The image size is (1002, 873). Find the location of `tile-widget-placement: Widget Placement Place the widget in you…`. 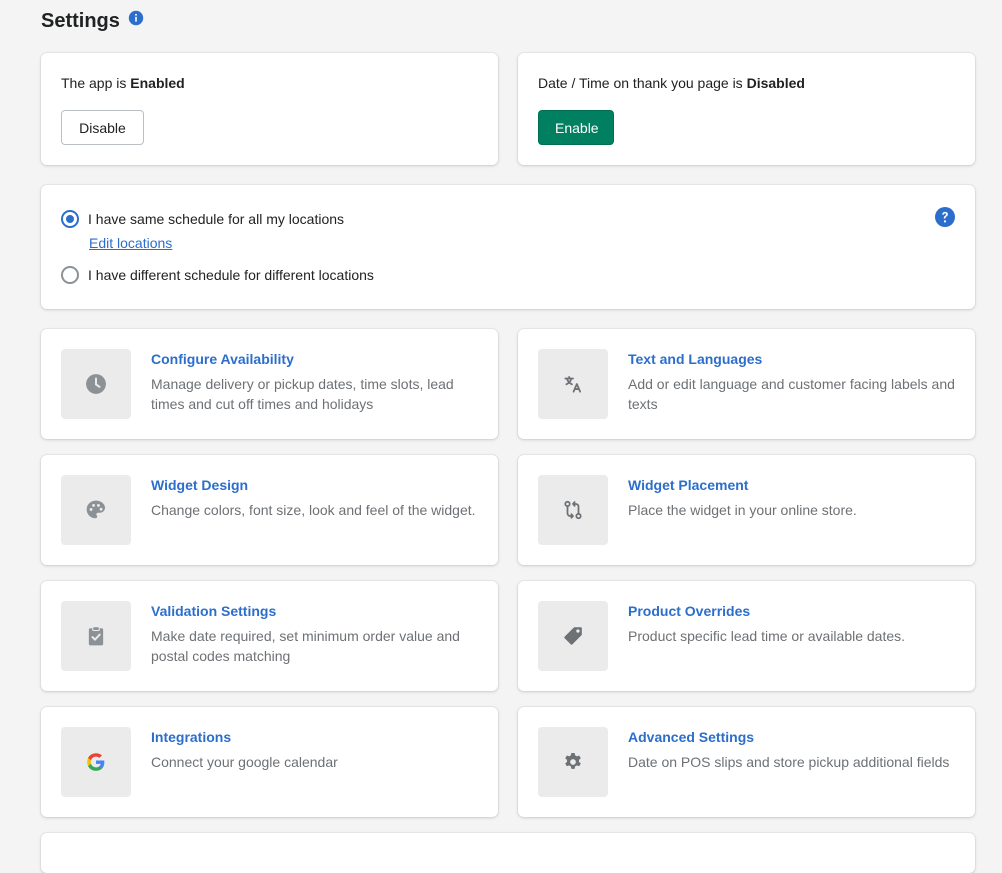

tile-widget-placement: Widget Placement Place the widget in you… is located at coordinates (746, 510).